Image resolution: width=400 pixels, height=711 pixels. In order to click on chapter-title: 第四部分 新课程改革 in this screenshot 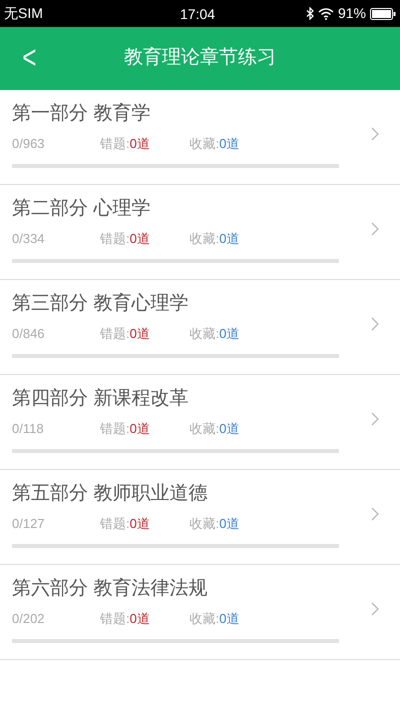, I will do `click(101, 399)`.